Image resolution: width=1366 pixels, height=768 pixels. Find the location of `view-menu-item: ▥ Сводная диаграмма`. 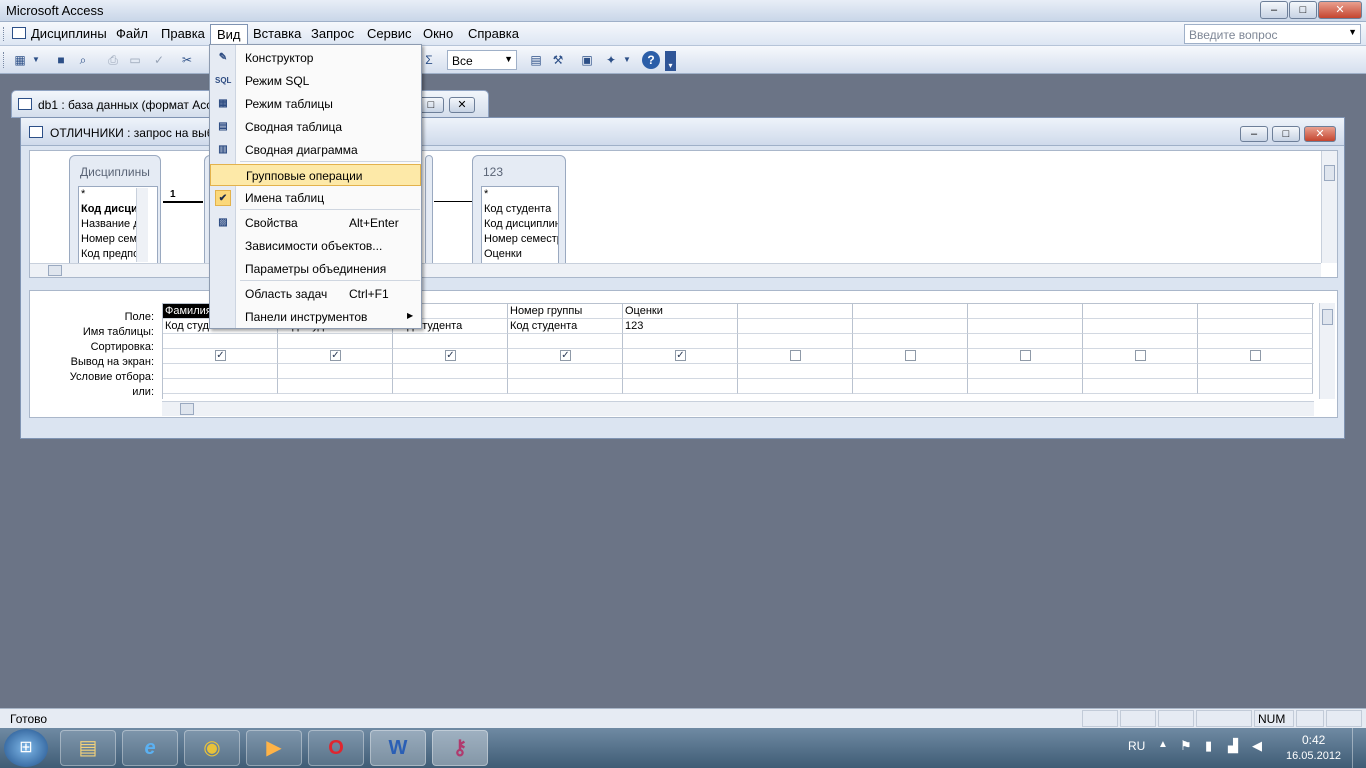

view-menu-item: ▥ Сводная диаграмма is located at coordinates (315, 150).